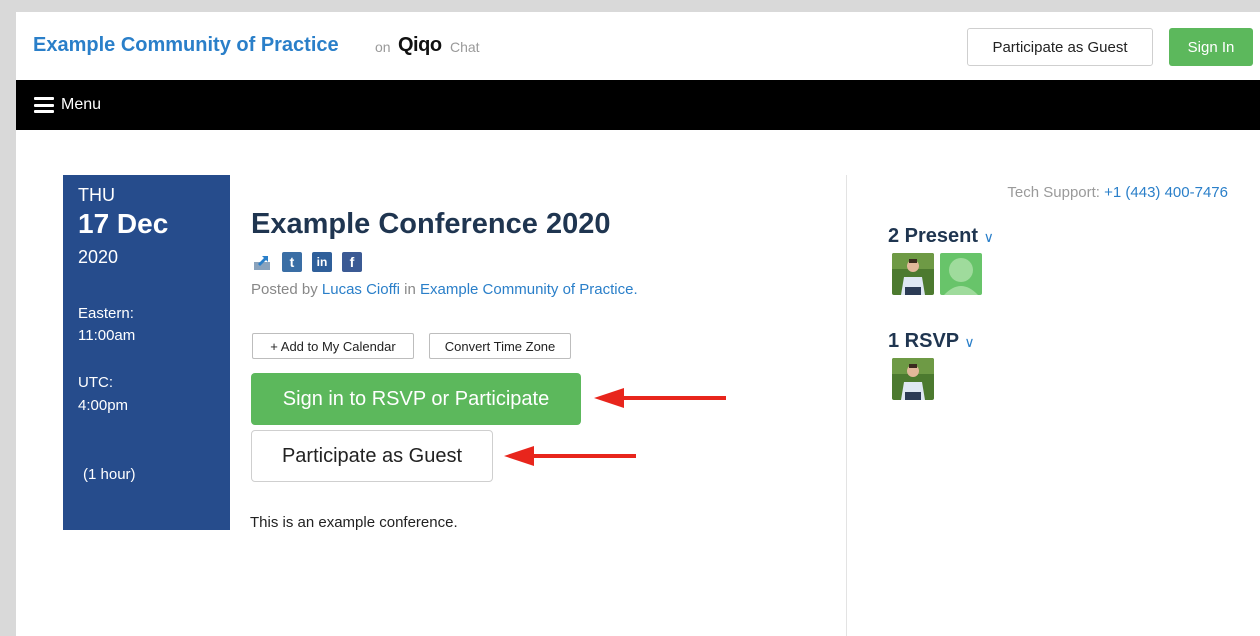  What do you see at coordinates (431, 224) in the screenshot?
I see `event-title: Example Conference 2020` at bounding box center [431, 224].